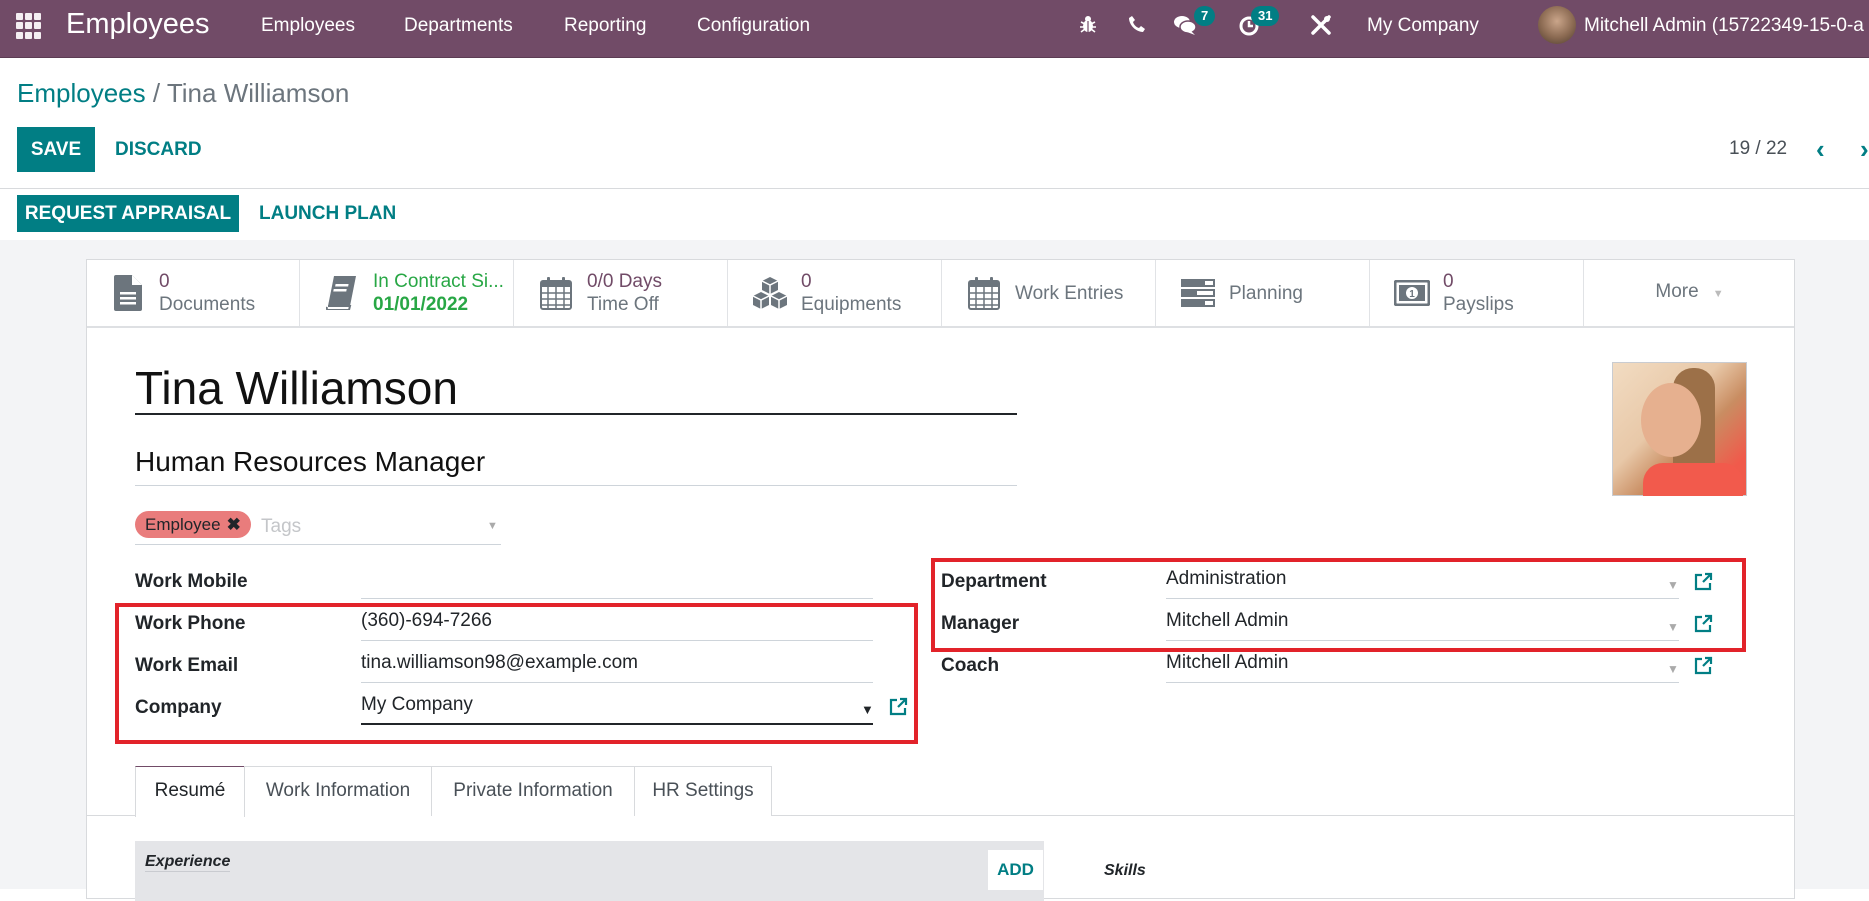  Describe the element at coordinates (191, 581) in the screenshot. I see `work-mobile-label: Work Mobile` at that location.